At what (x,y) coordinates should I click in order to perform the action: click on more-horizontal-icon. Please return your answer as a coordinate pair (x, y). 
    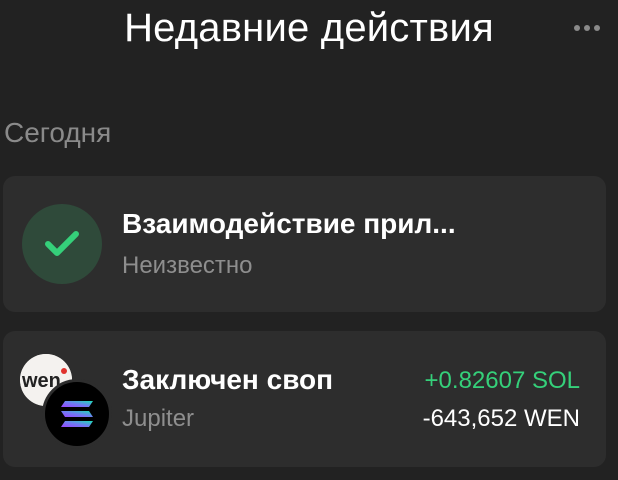
    Looking at the image, I should click on (587, 28).